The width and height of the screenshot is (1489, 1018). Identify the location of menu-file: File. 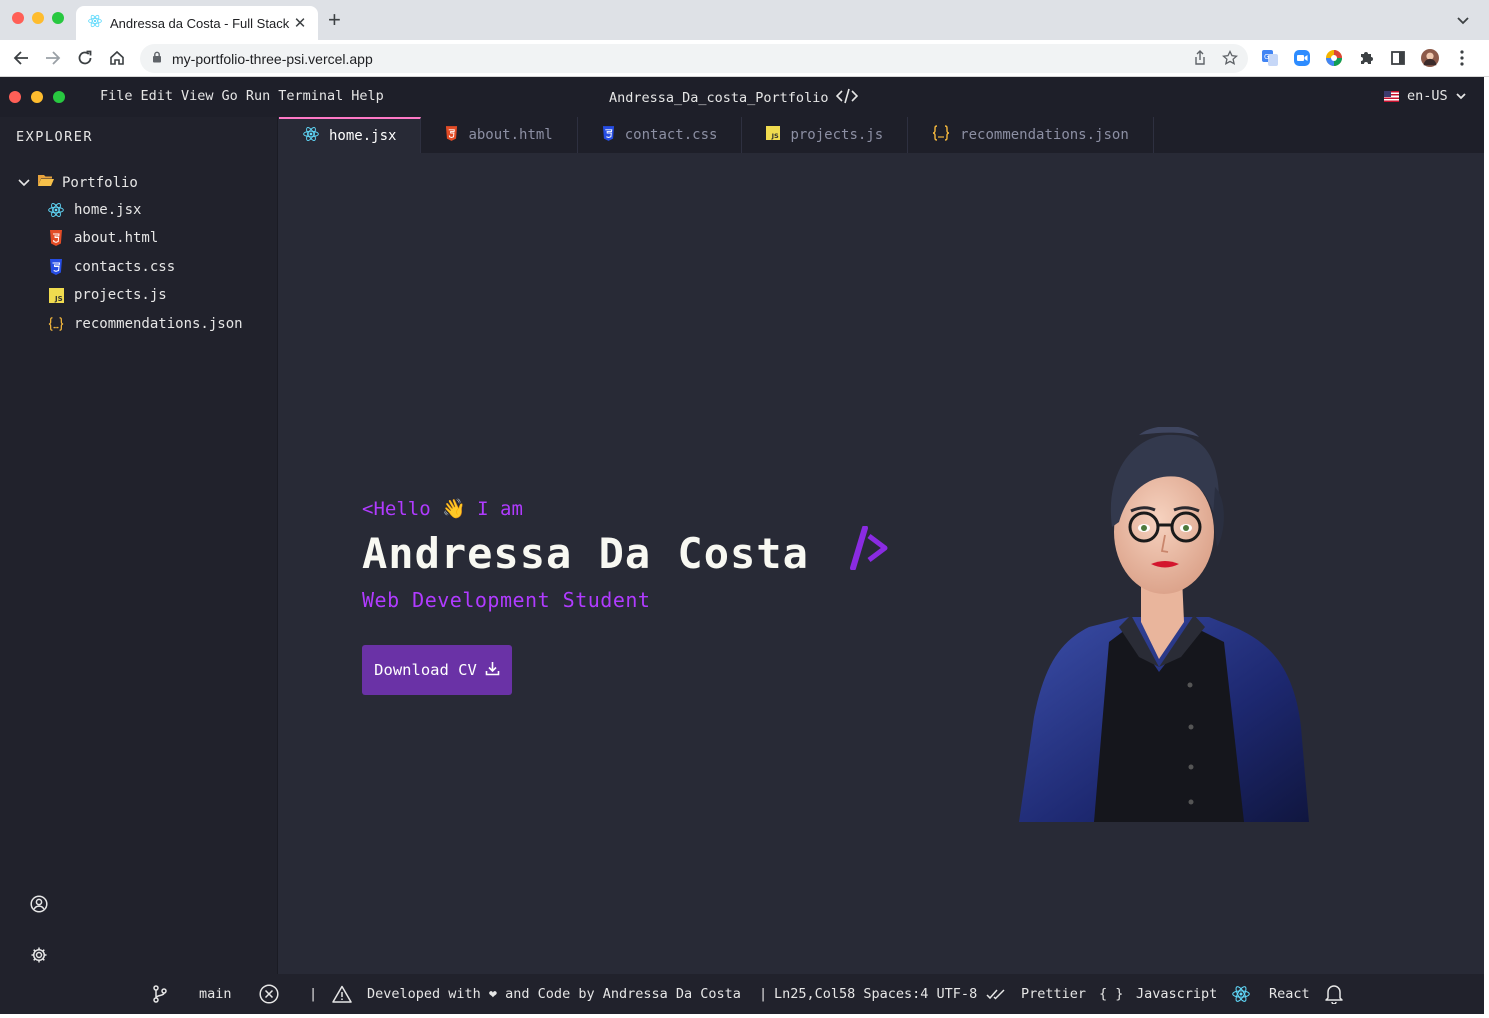
(116, 96).